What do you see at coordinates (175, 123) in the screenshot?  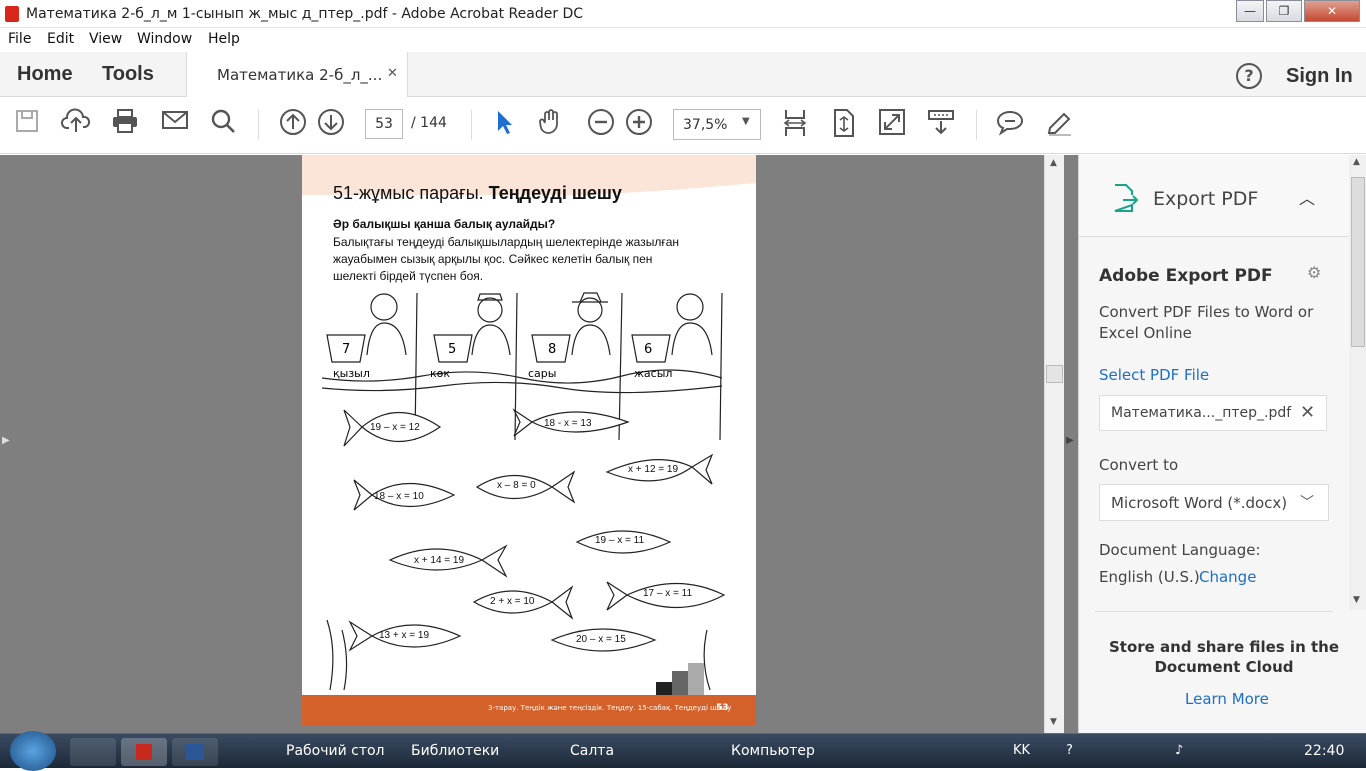 I see `email-icon` at bounding box center [175, 123].